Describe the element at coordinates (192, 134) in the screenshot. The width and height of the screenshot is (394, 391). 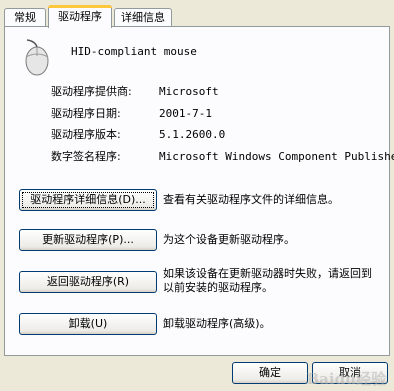
I see `info-value: 5.1.2600.0` at that location.